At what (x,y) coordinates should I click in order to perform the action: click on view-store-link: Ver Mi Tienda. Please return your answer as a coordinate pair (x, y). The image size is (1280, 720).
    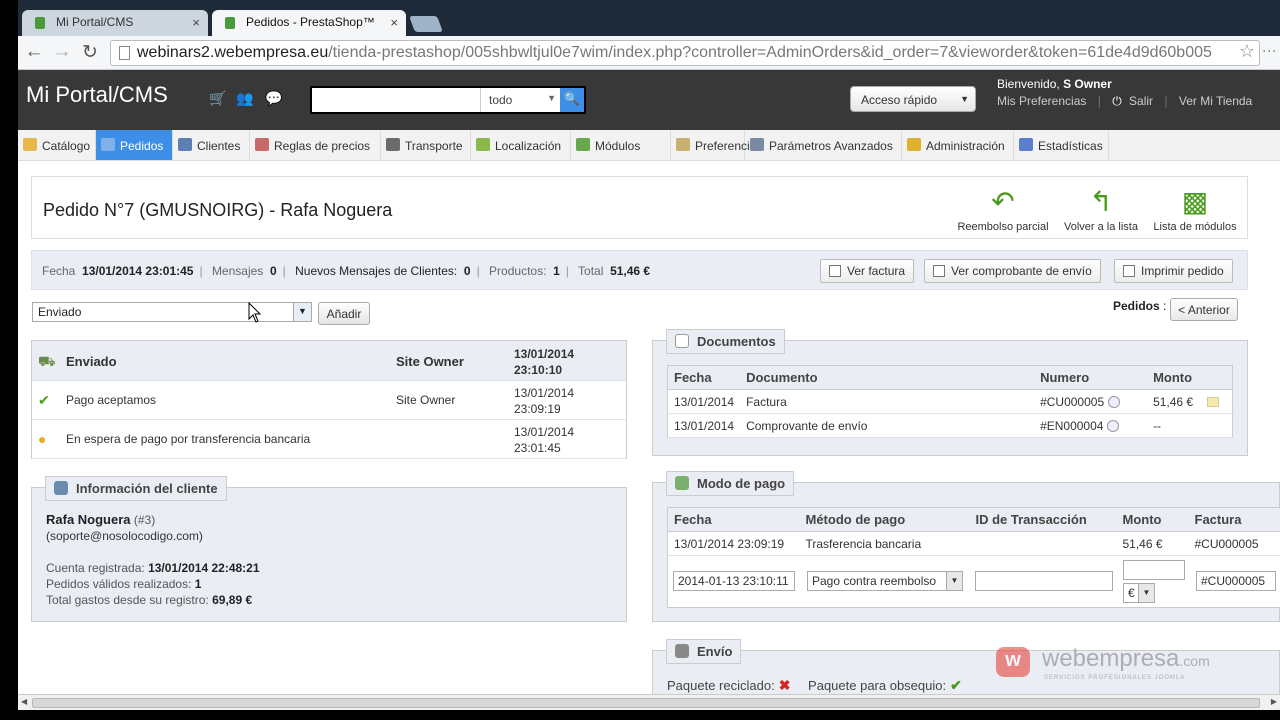
    Looking at the image, I should click on (1215, 101).